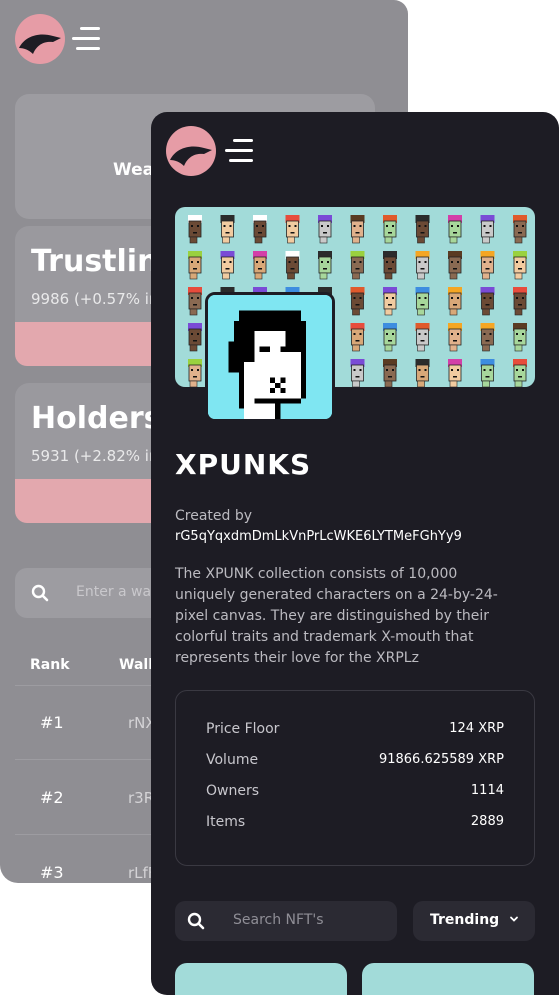 Image resolution: width=559 pixels, height=995 pixels. What do you see at coordinates (487, 790) in the screenshot?
I see `stat-value: 1114` at bounding box center [487, 790].